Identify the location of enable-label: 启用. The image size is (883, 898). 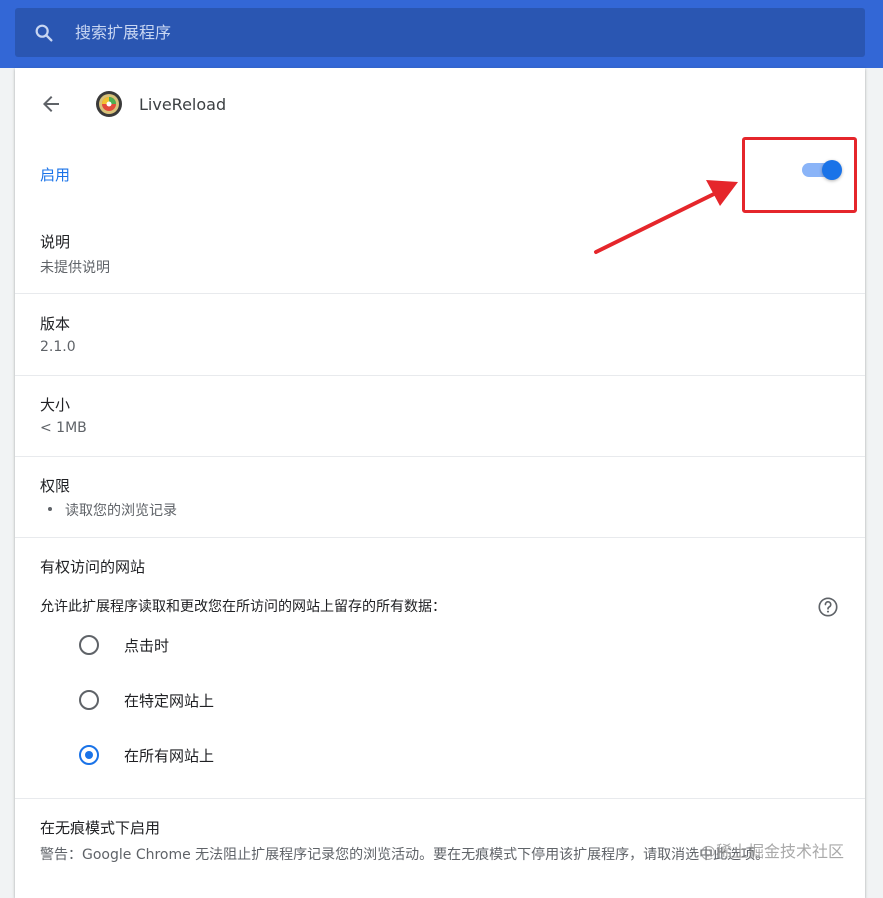
(55, 175).